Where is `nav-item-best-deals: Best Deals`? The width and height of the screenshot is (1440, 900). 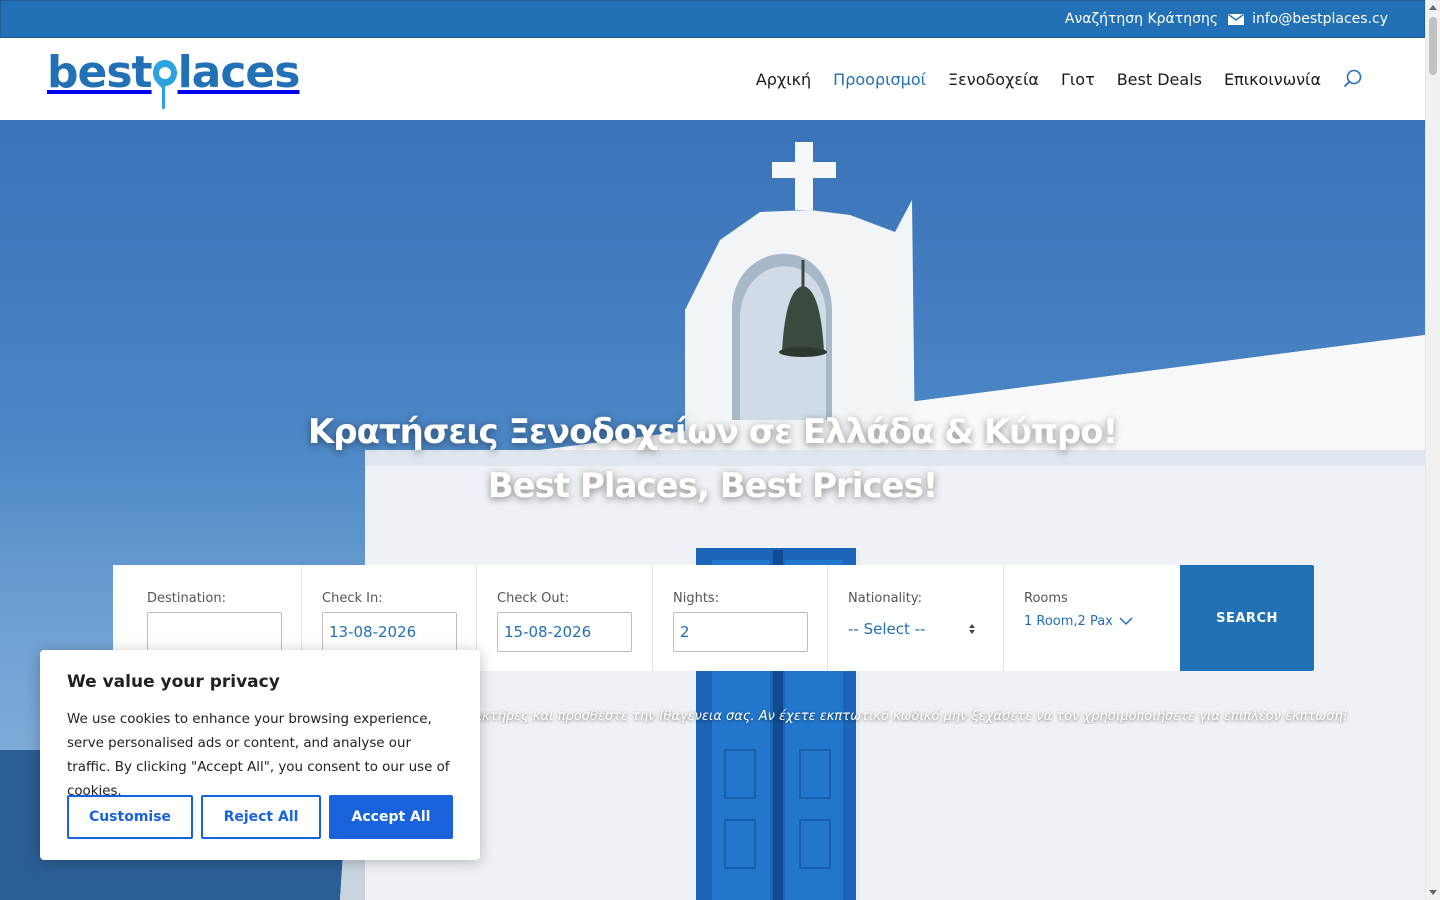
nav-item-best-deals: Best Deals is located at coordinates (1159, 79).